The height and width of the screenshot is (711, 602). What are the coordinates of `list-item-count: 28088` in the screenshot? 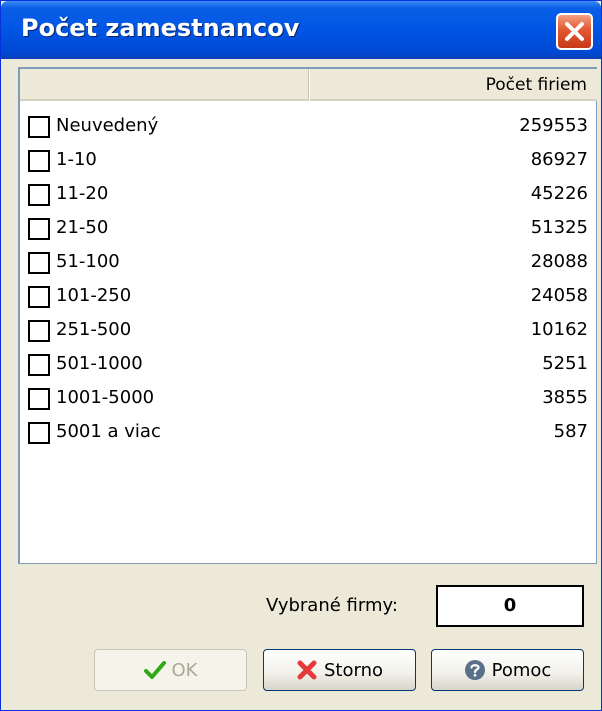 It's located at (559, 261).